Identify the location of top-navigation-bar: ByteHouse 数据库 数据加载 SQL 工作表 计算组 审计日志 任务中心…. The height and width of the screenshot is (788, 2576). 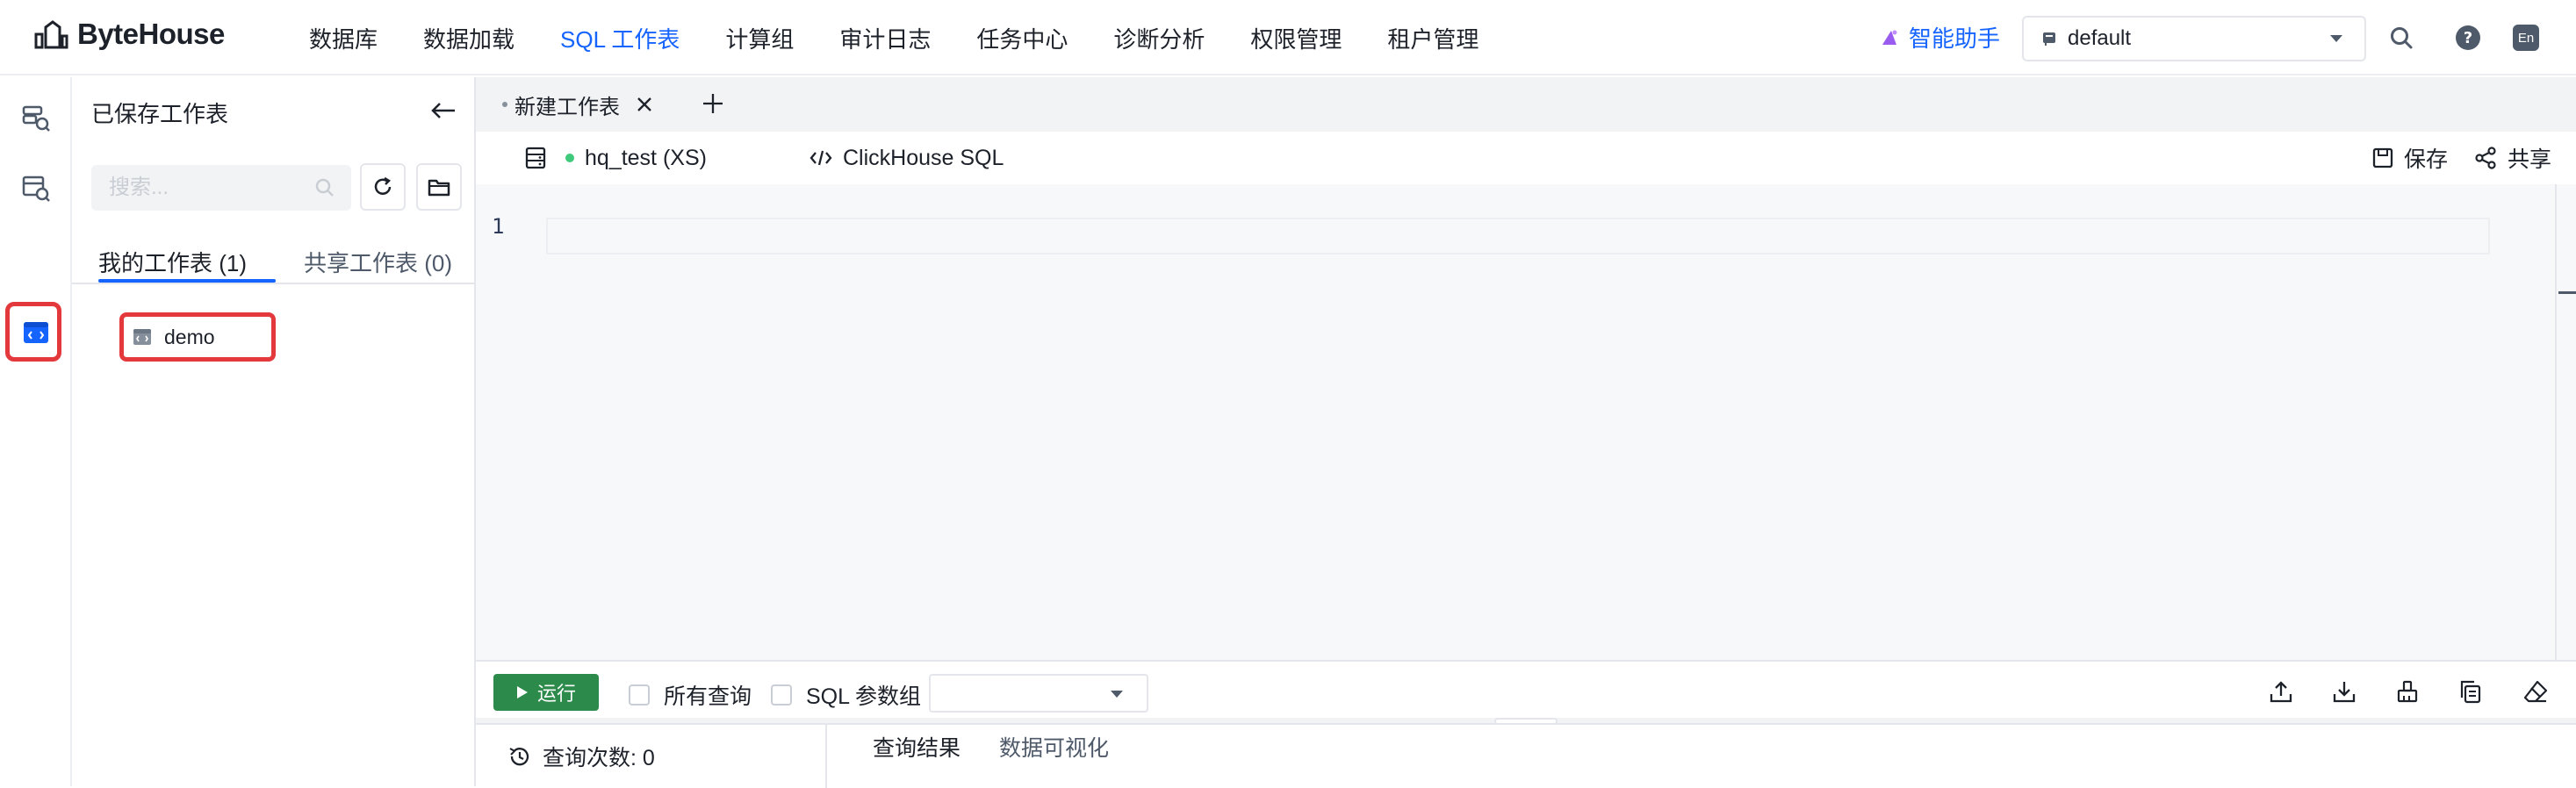
(1288, 37).